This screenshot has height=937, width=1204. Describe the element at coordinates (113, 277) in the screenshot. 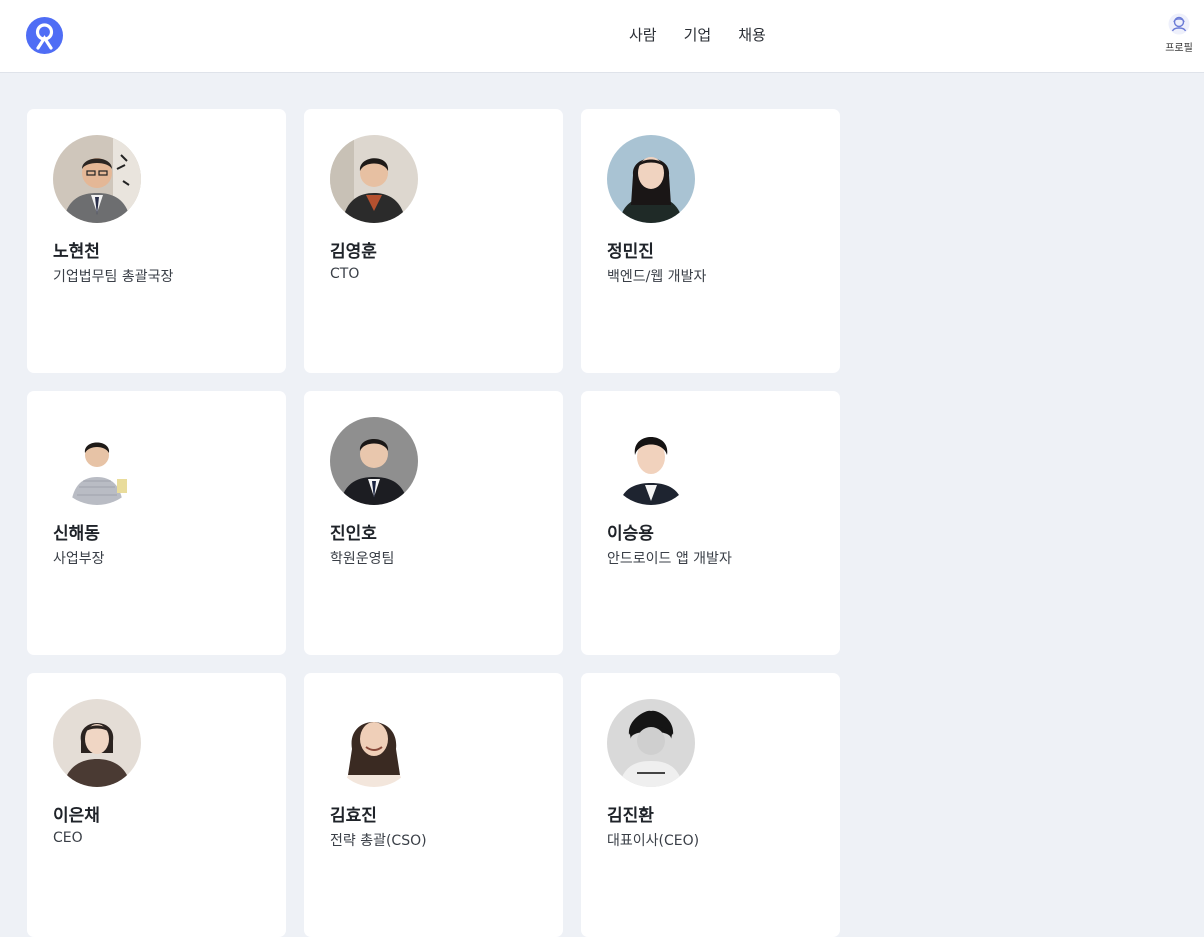

I see `person-role: 기업법무팀 총괄국장` at that location.